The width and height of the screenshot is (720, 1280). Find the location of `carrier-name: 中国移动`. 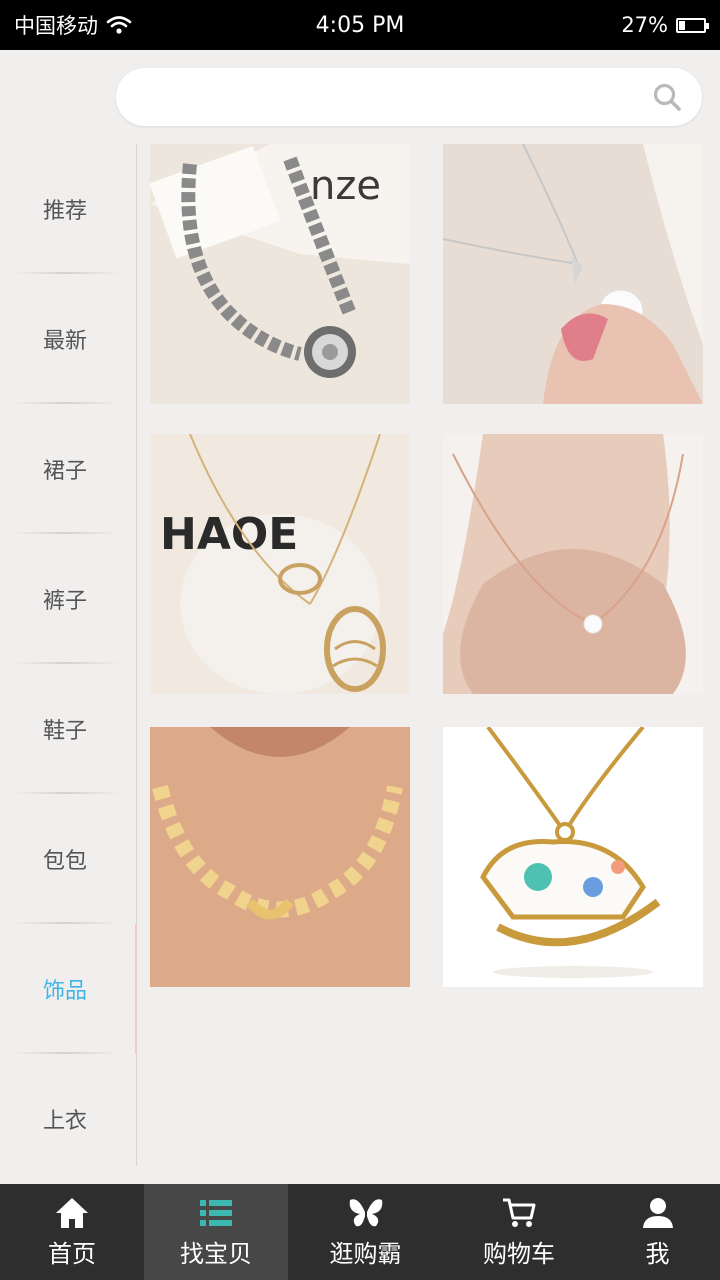

carrier-name: 中国移动 is located at coordinates (56, 26).